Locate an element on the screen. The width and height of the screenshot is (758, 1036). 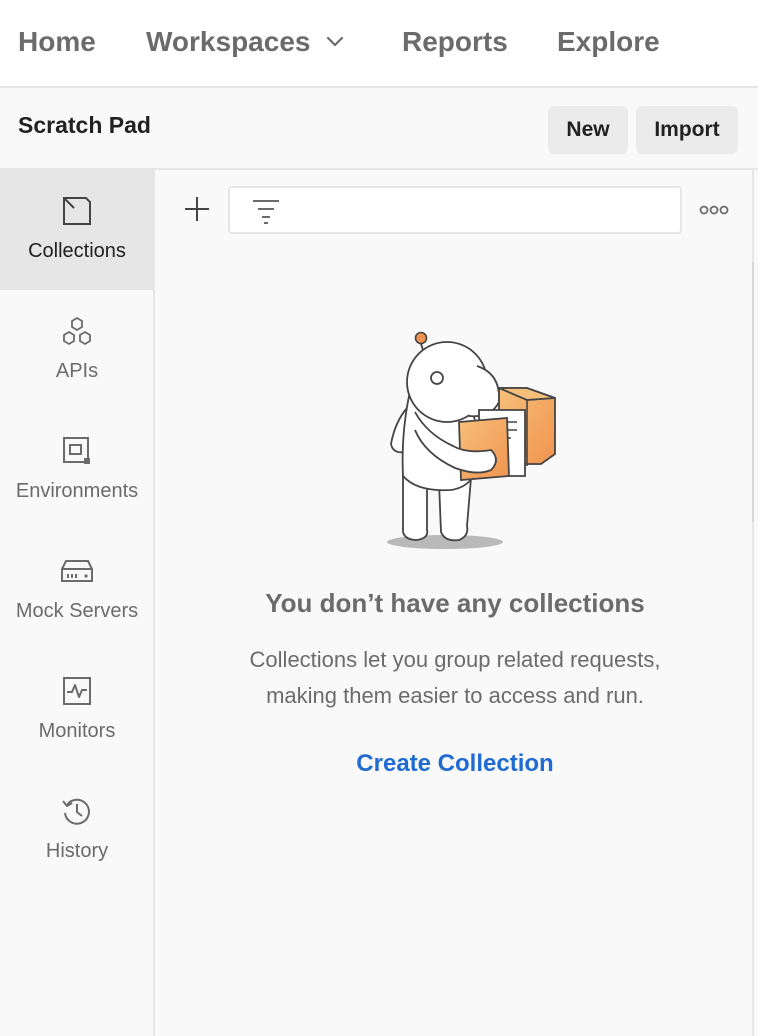
search-field is located at coordinates (455, 210).